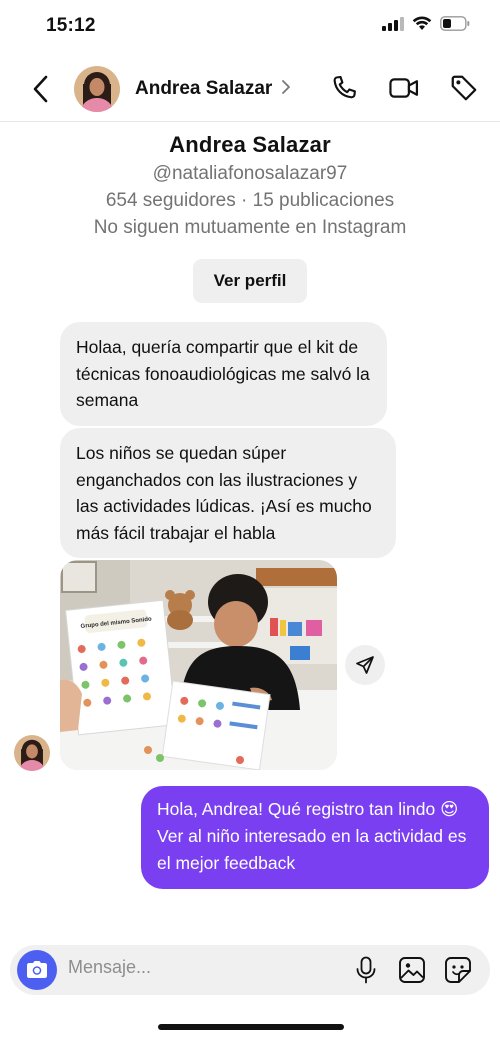 The width and height of the screenshot is (500, 1042). I want to click on microphone-icon, so click(366, 970).